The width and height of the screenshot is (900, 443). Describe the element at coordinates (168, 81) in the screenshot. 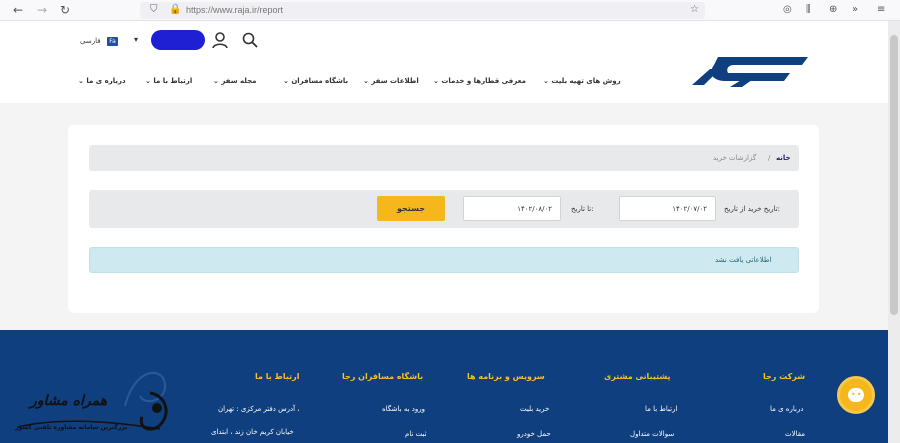

I see `menu-item-contact-us: ⌄ ارتباط با ما` at that location.